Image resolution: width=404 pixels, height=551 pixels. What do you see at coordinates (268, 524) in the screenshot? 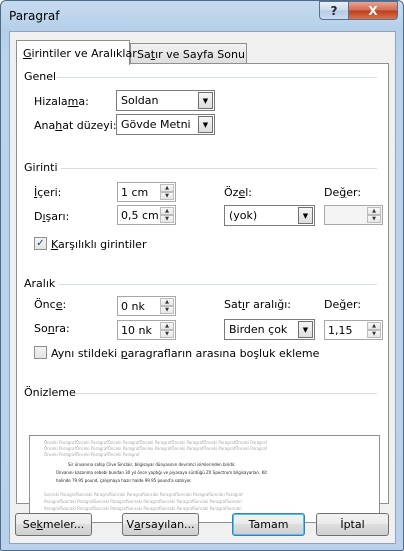
I see `ok-button: Tamam` at bounding box center [268, 524].